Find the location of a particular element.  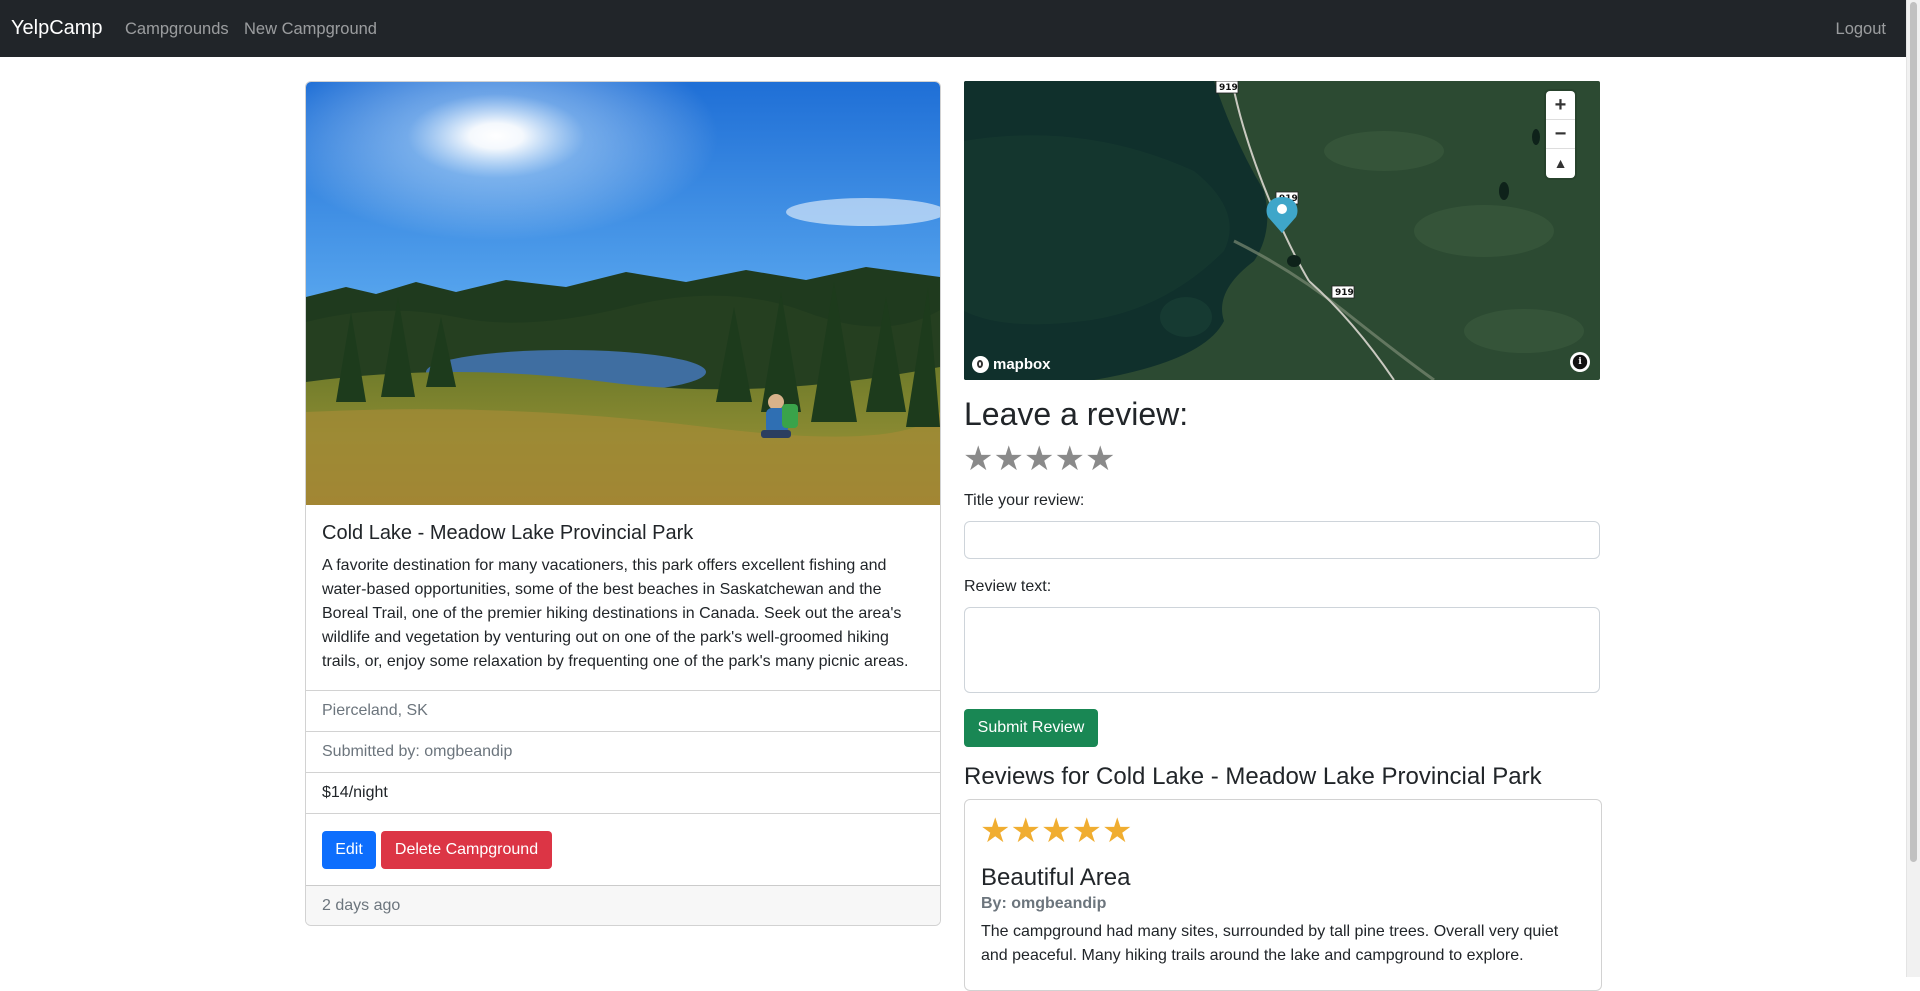

nav-campgrounds-link: Campgrounds is located at coordinates (177, 29).